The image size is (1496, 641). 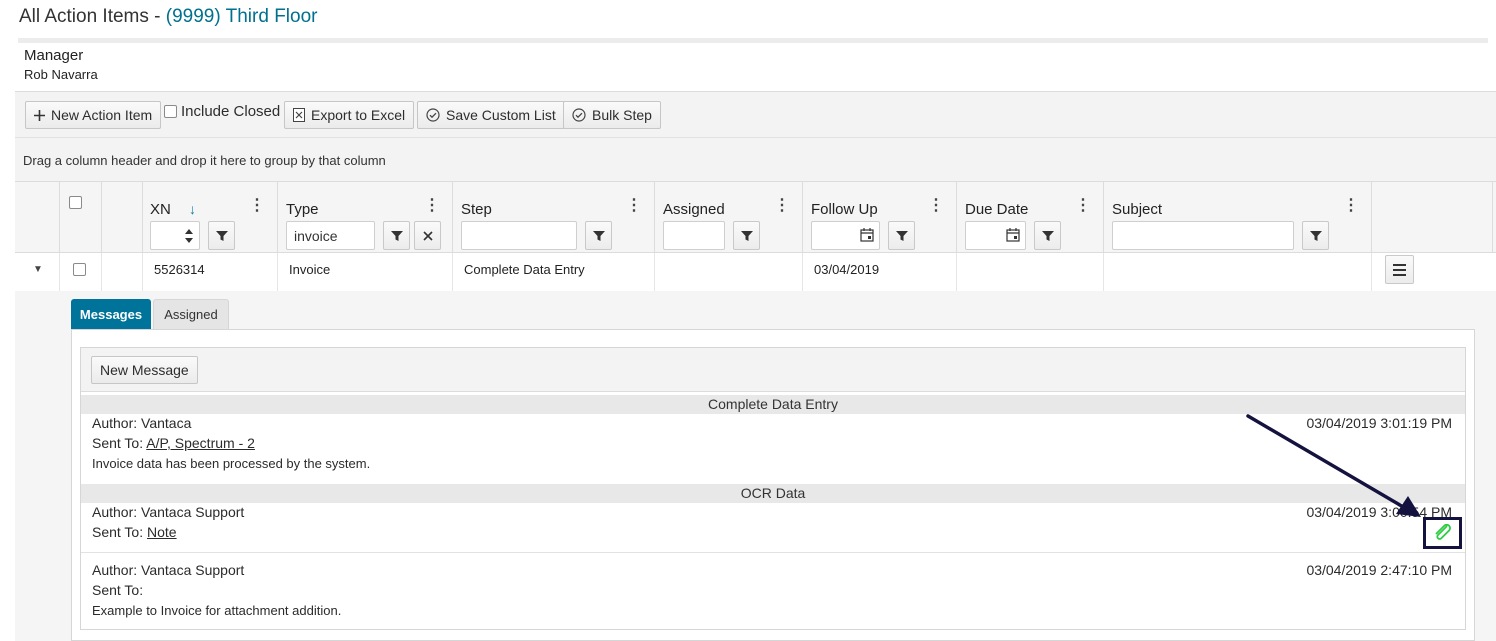 I want to click on messages-toolbar, so click(x=773, y=370).